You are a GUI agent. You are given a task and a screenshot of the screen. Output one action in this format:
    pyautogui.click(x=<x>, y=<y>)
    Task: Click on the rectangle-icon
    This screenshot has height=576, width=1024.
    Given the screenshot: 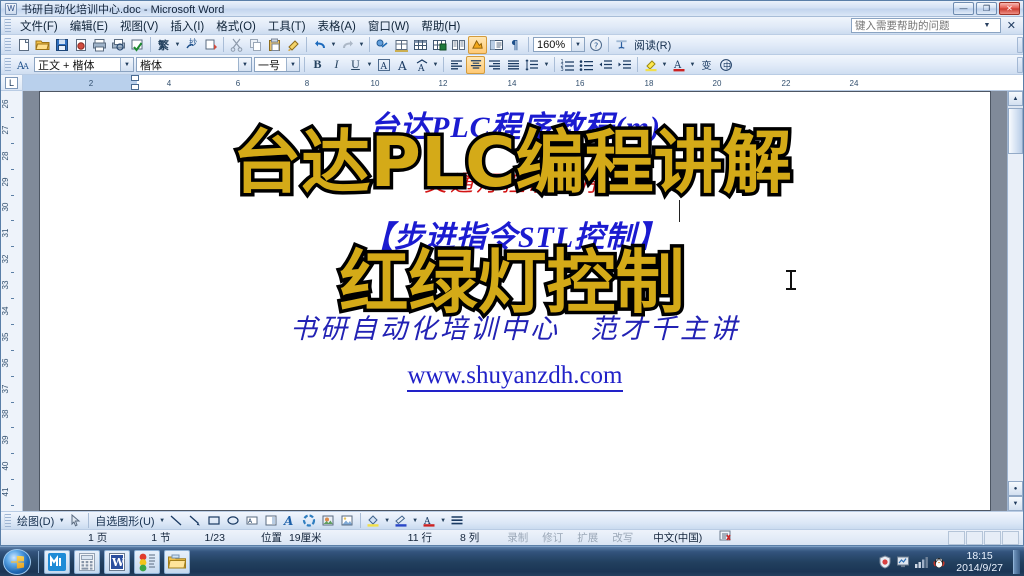 What is the action you would take?
    pyautogui.click(x=214, y=521)
    